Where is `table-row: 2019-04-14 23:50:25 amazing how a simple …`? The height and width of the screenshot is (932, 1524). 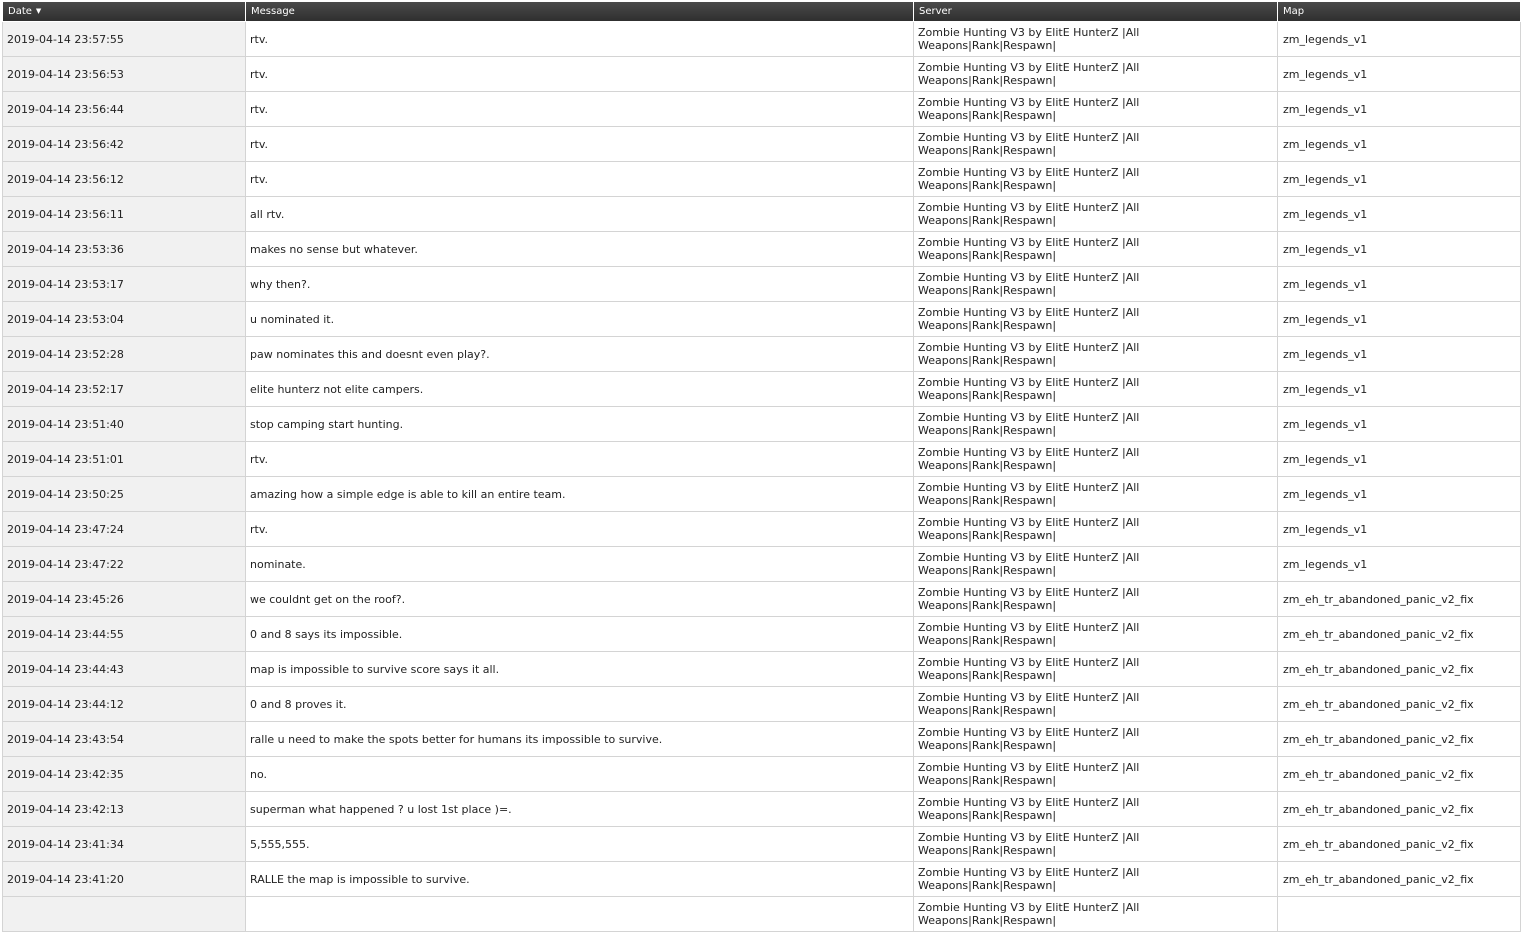 table-row: 2019-04-14 23:50:25 amazing how a simple … is located at coordinates (761, 494).